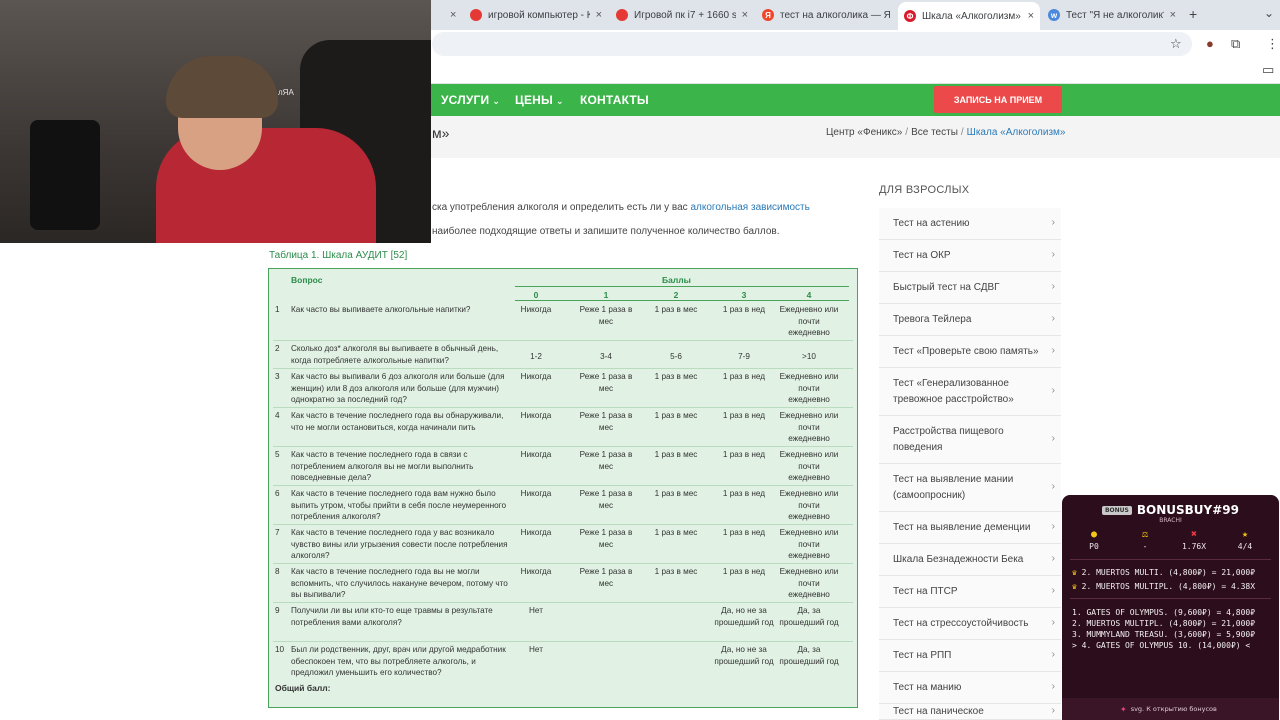 Image resolution: width=1280 pixels, height=720 pixels. What do you see at coordinates (676, 280) in the screenshot?
I see `column-header-points: Баллы` at bounding box center [676, 280].